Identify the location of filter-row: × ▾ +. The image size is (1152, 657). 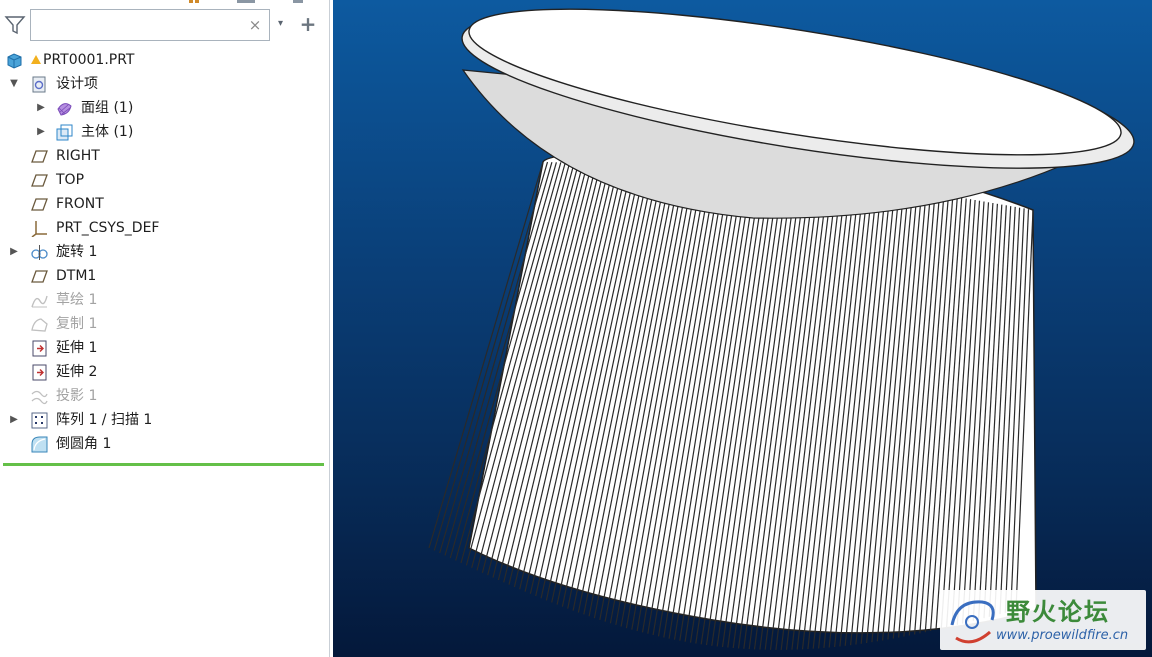
(164, 25).